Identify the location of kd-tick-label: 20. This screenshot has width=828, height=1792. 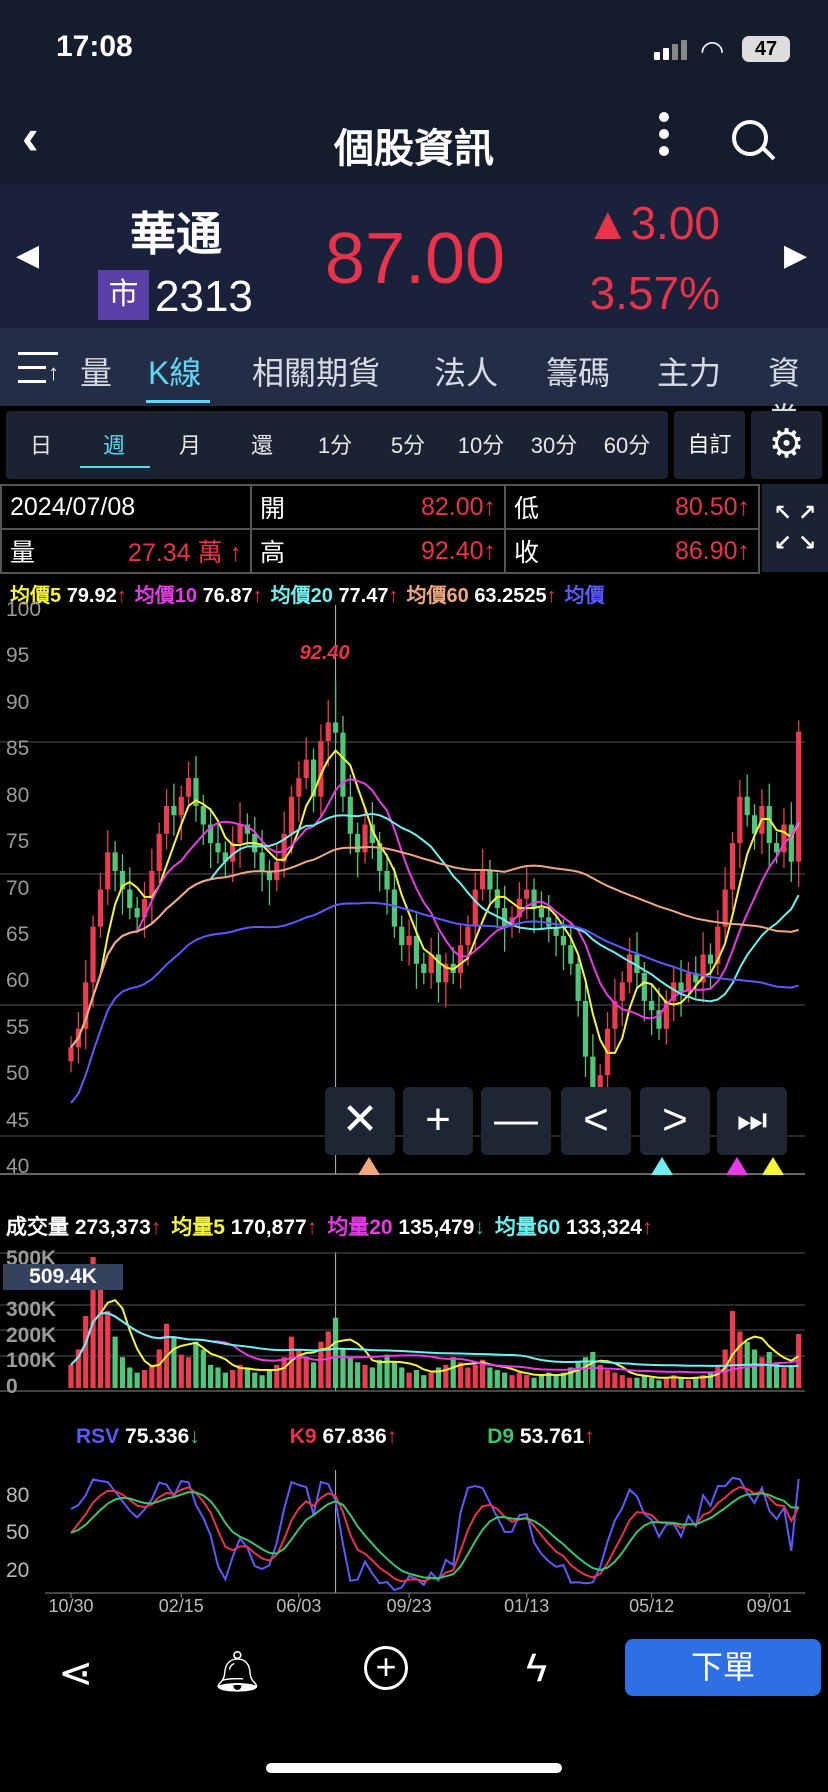
(18, 1570).